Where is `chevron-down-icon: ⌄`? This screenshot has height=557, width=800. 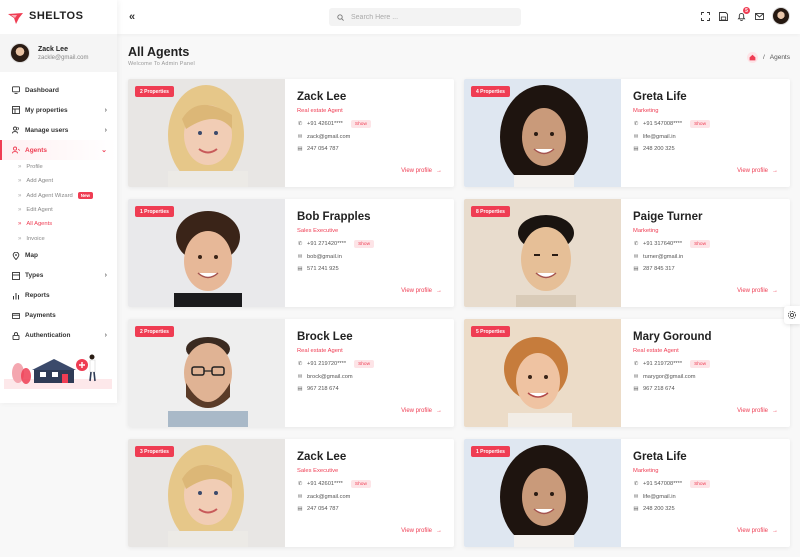
chevron-down-icon: ⌄ is located at coordinates (104, 150).